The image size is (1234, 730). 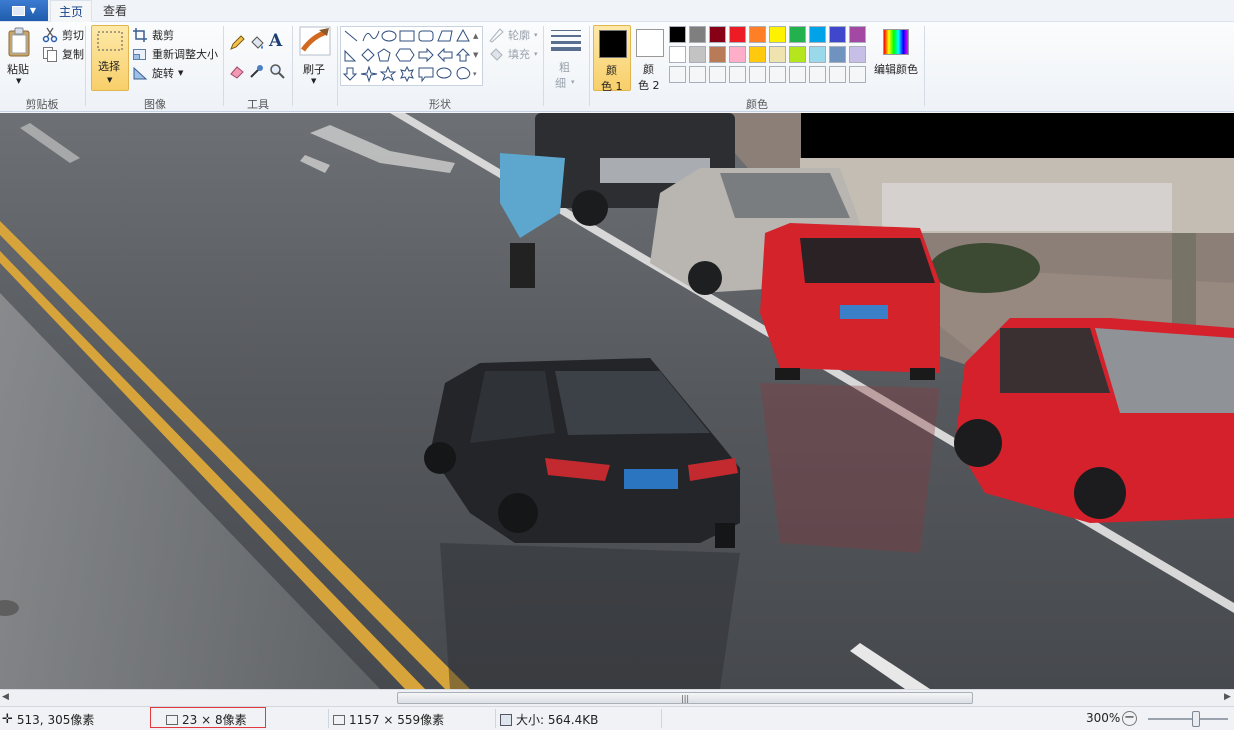 What do you see at coordinates (314, 81) in the screenshot?
I see `chevron-down-icon: ▼` at bounding box center [314, 81].